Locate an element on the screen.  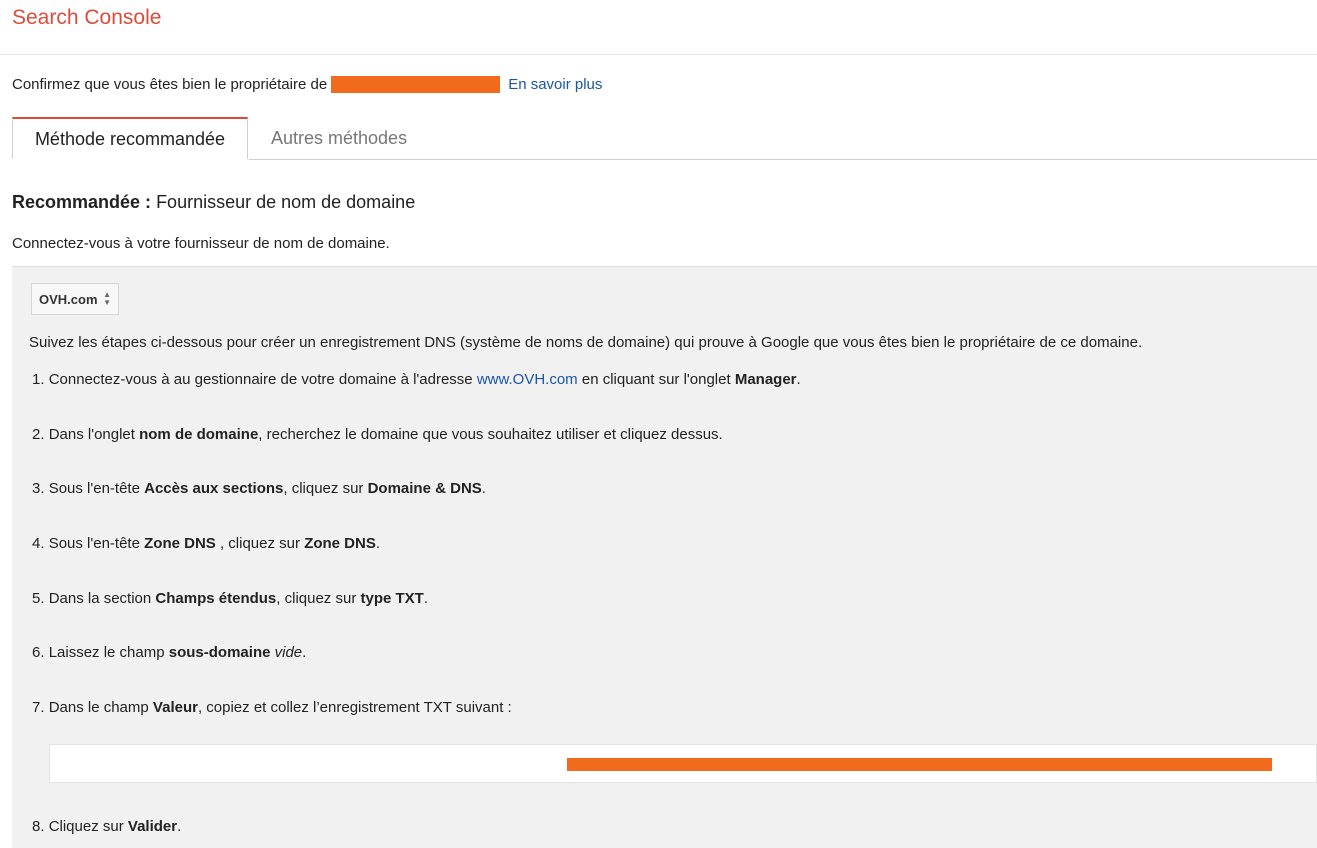
step-6: 6. Laissez le champ sous-domaine vide. is located at coordinates (169, 652).